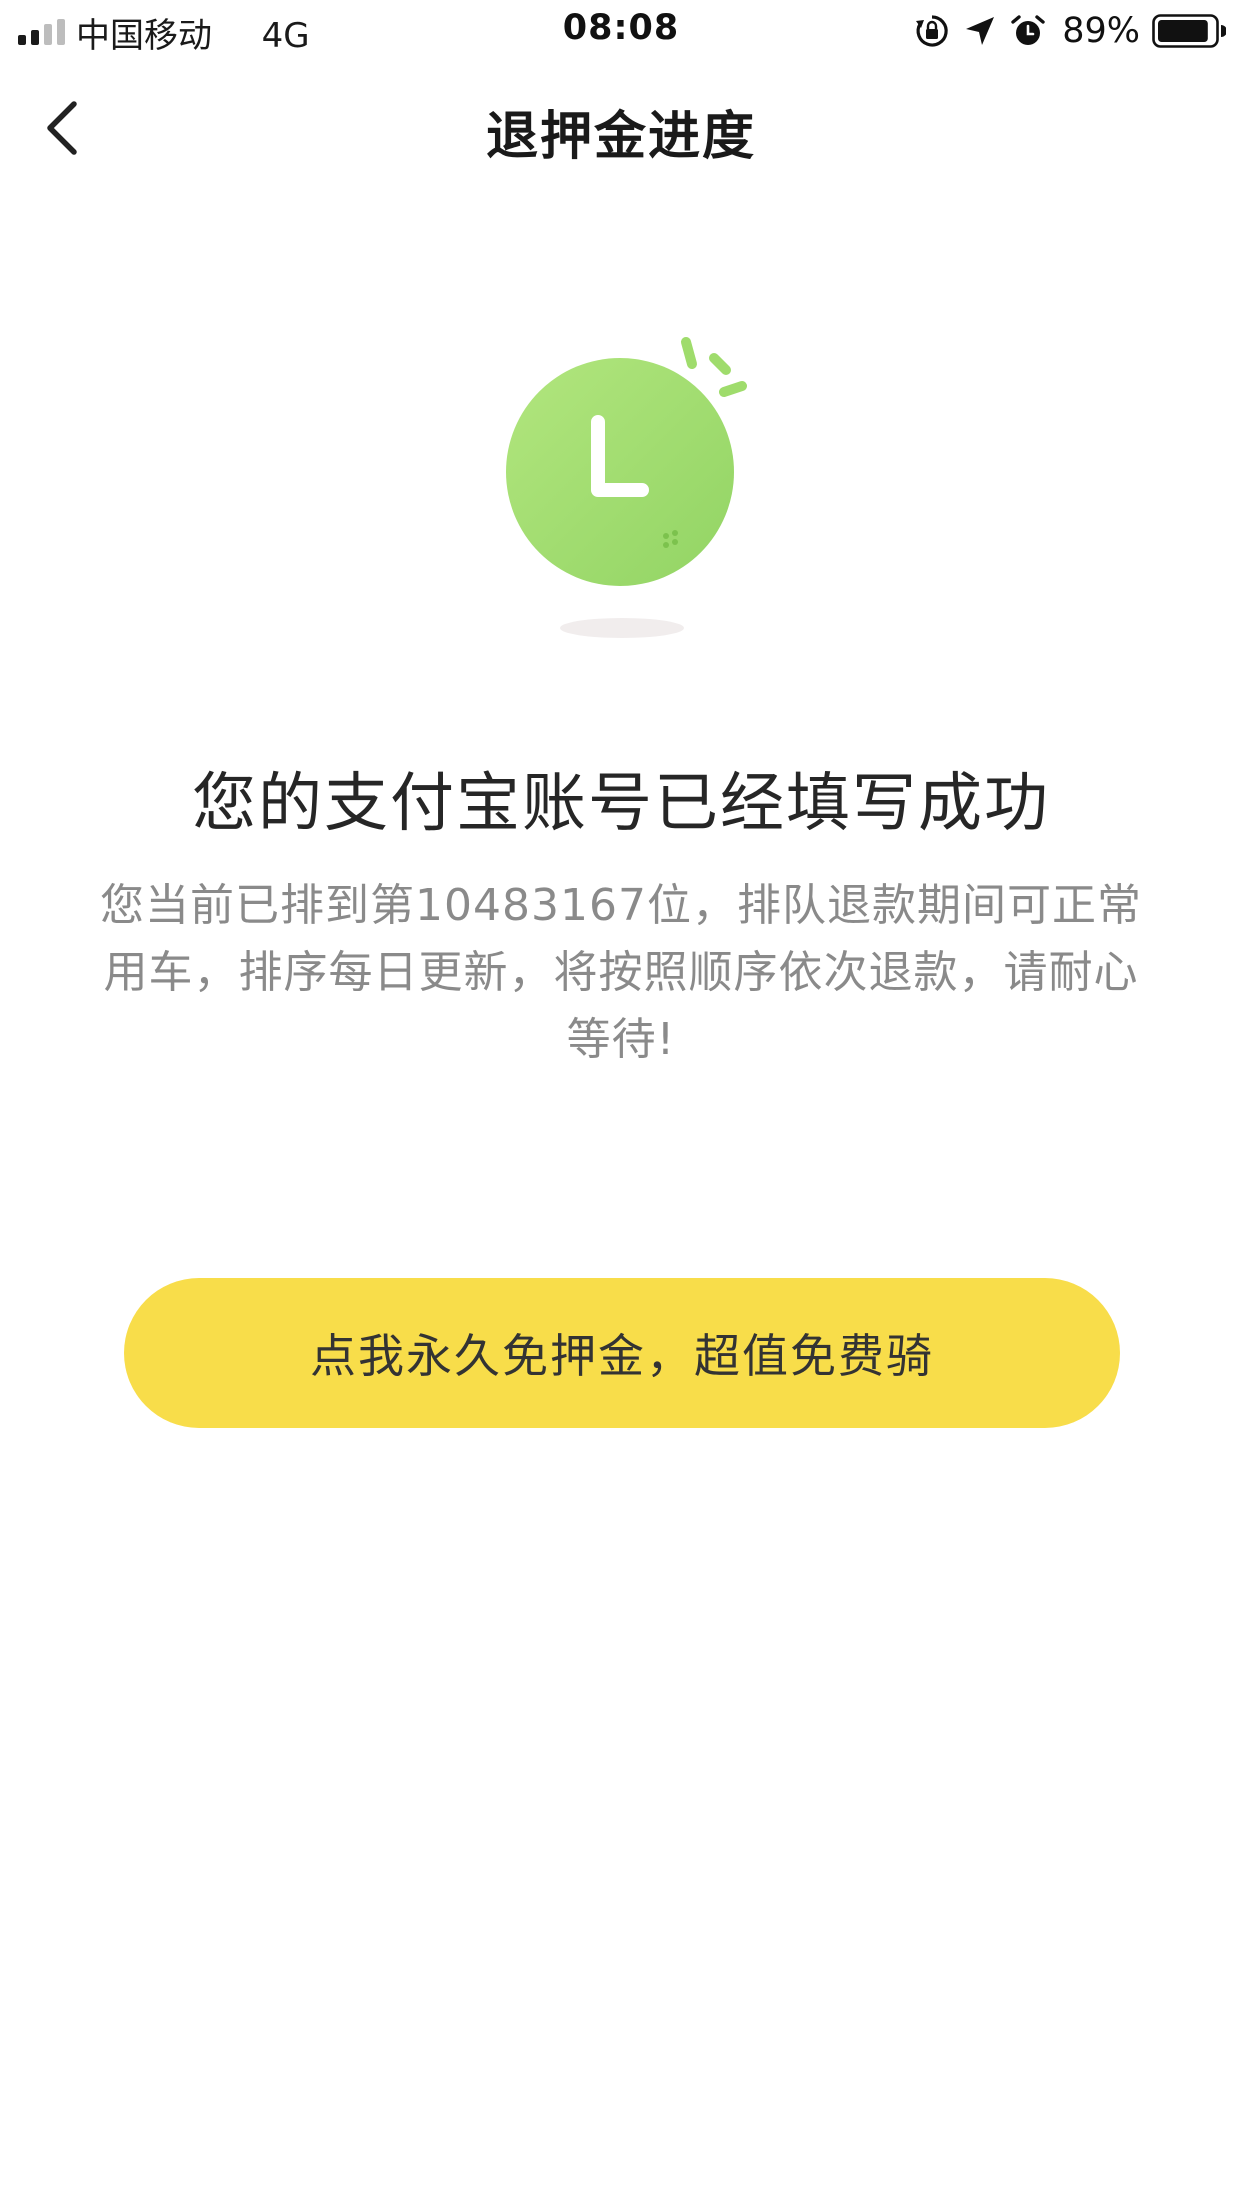 Image resolution: width=1242 pixels, height=2208 pixels. What do you see at coordinates (932, 31) in the screenshot?
I see `orientation-lock-icon` at bounding box center [932, 31].